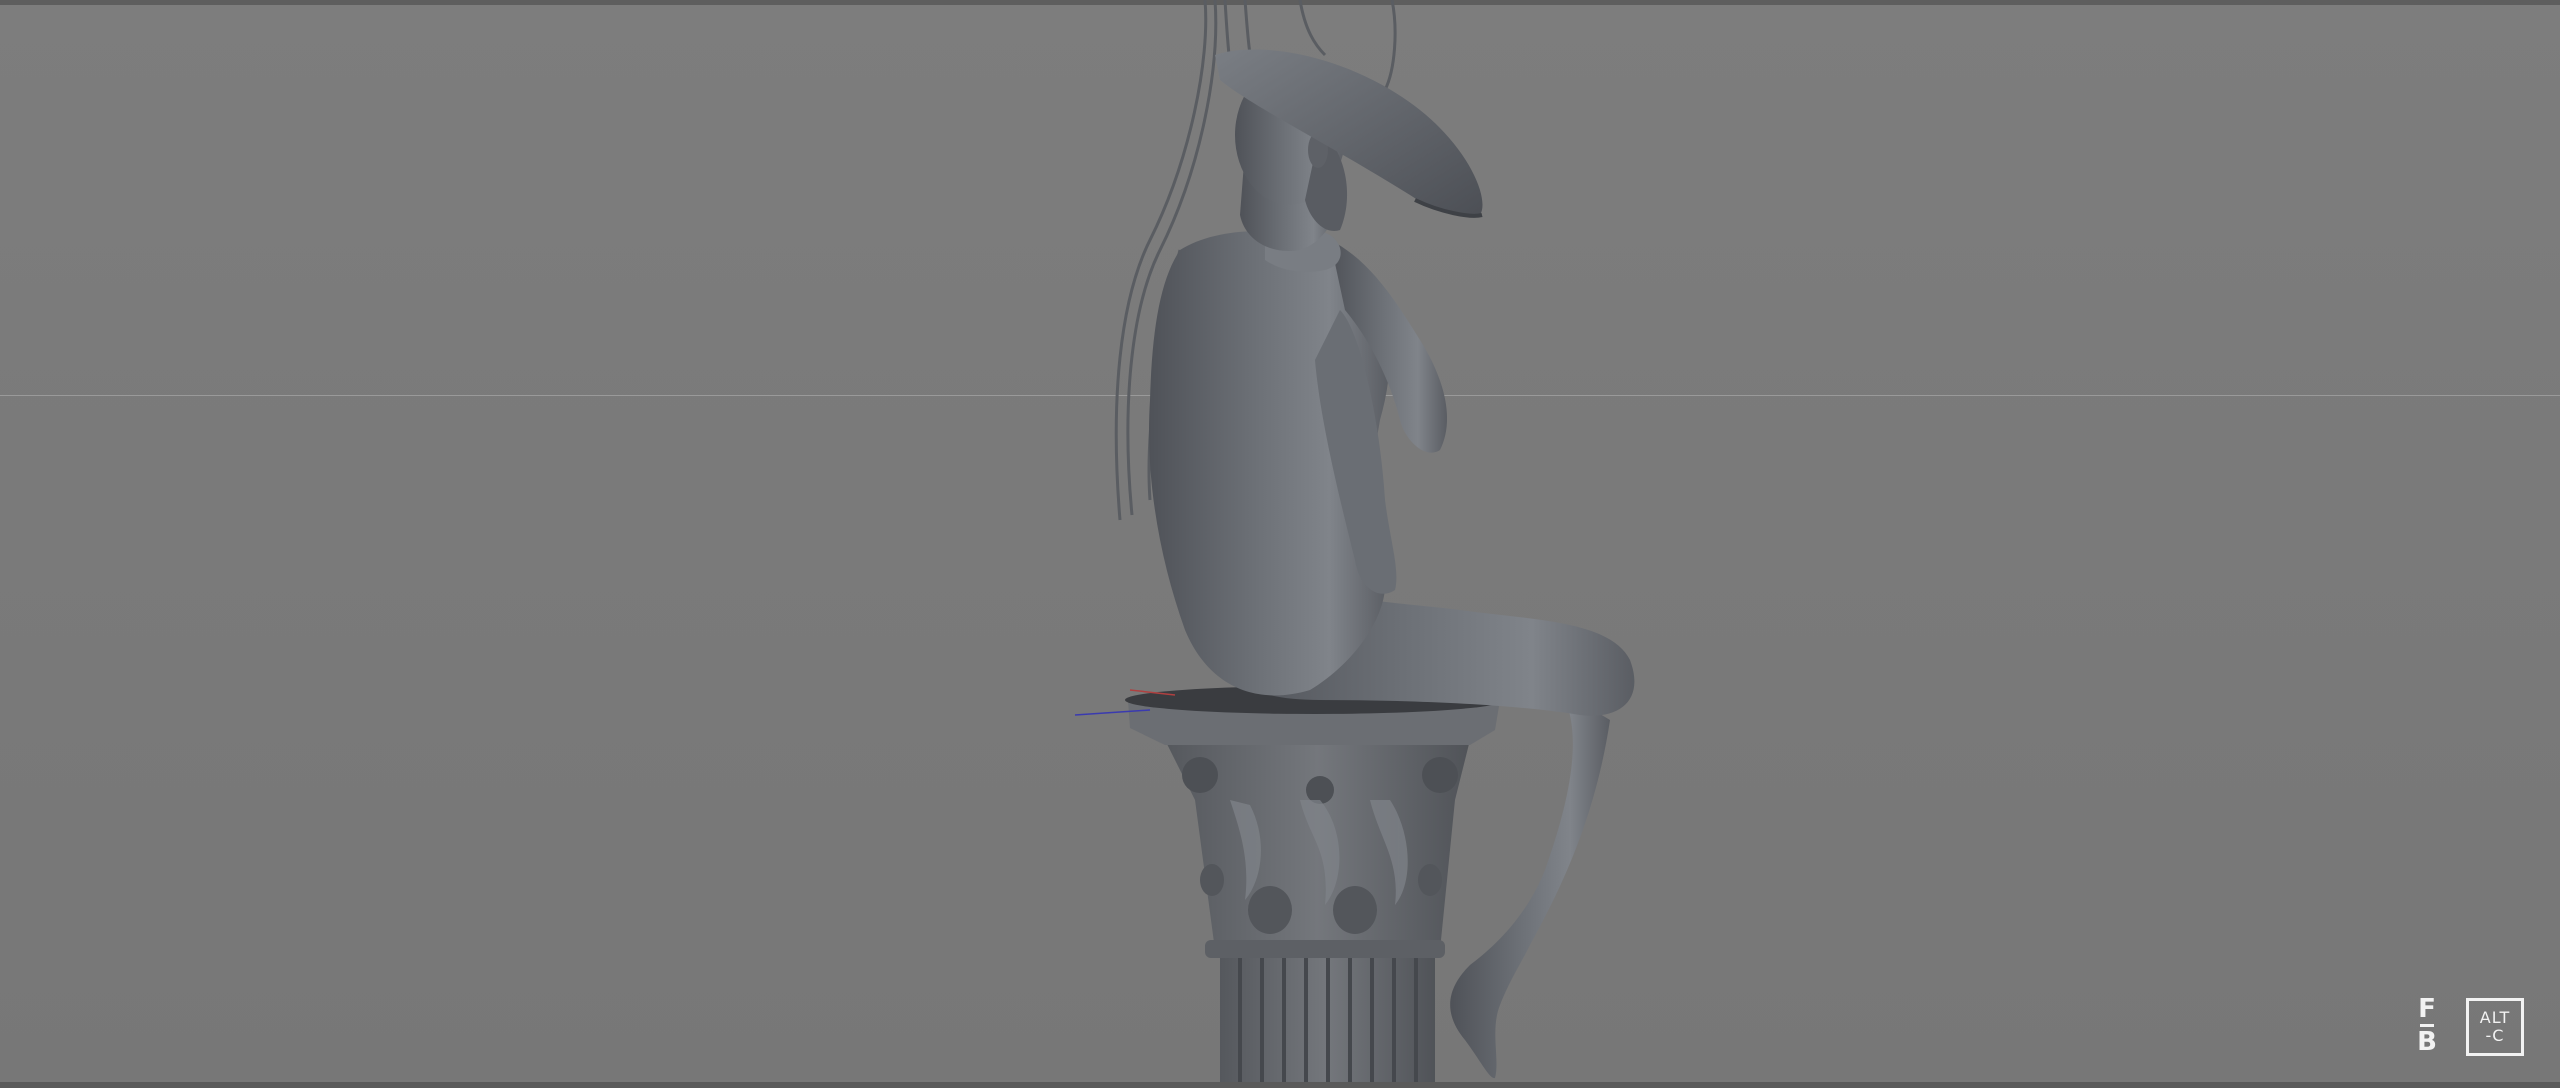  I want to click on fb-letter-top: F, so click(2427, 1009).